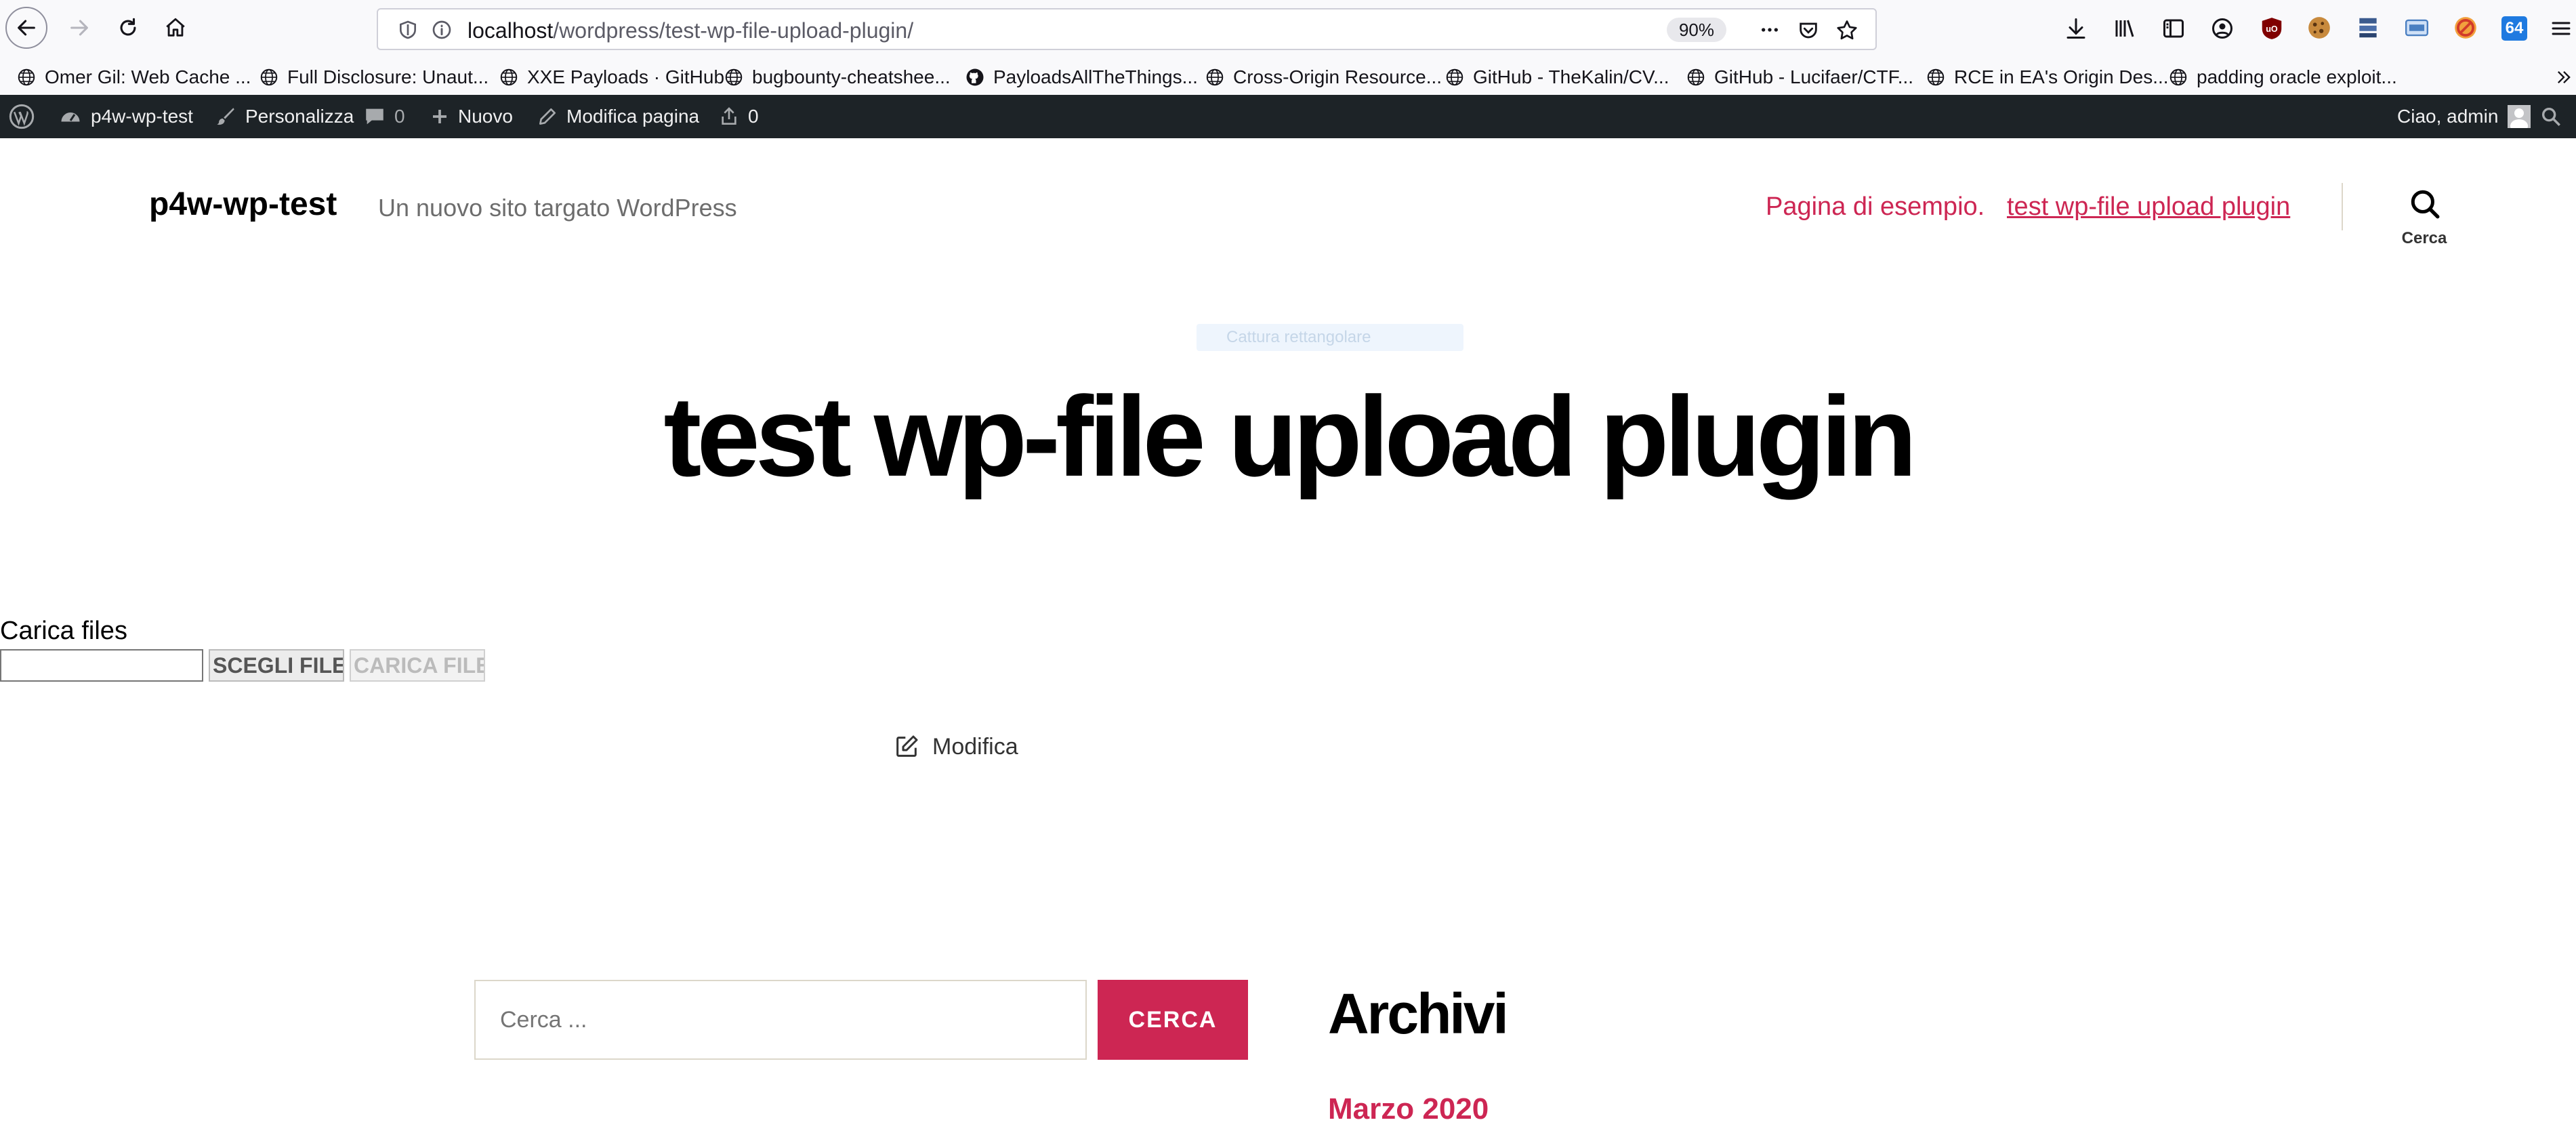 Image resolution: width=2576 pixels, height=1135 pixels. What do you see at coordinates (399, 116) in the screenshot?
I see `comments-count: 0` at bounding box center [399, 116].